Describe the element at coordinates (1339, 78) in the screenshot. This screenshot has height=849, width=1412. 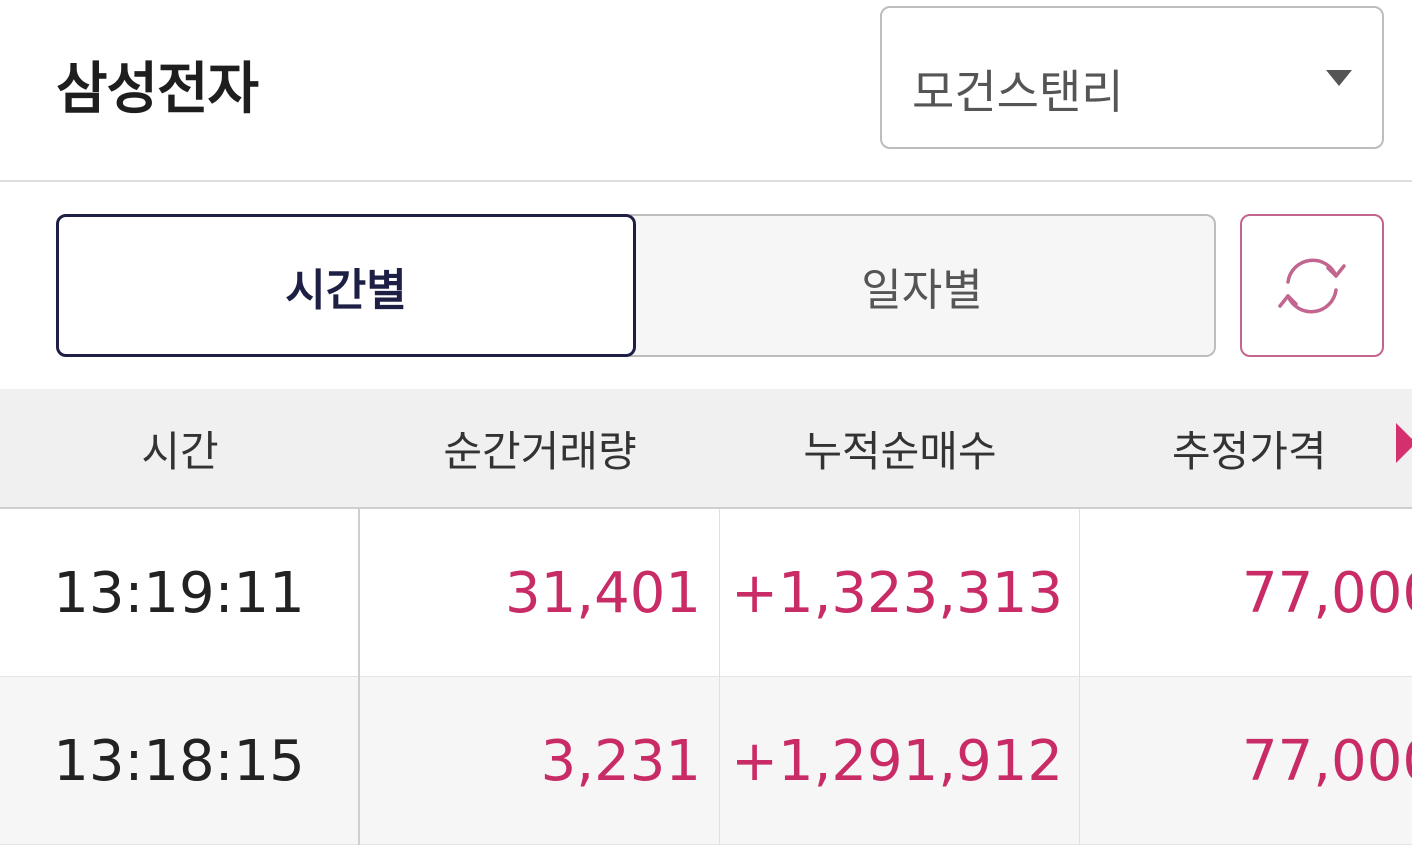
I see `chevron-down-icon` at that location.